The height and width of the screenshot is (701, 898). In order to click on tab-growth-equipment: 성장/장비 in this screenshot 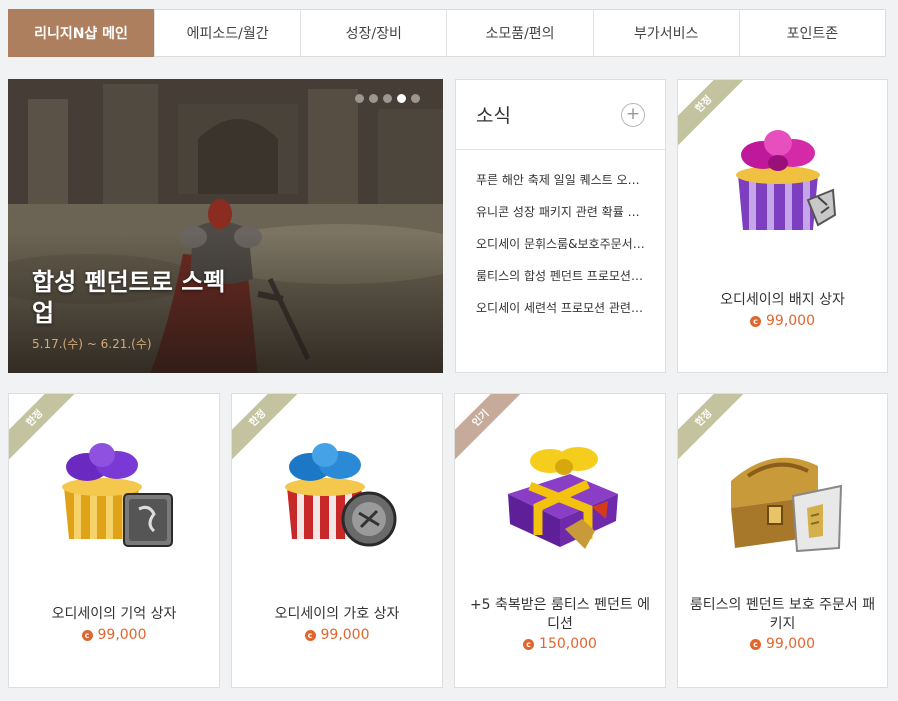, I will do `click(373, 33)`.